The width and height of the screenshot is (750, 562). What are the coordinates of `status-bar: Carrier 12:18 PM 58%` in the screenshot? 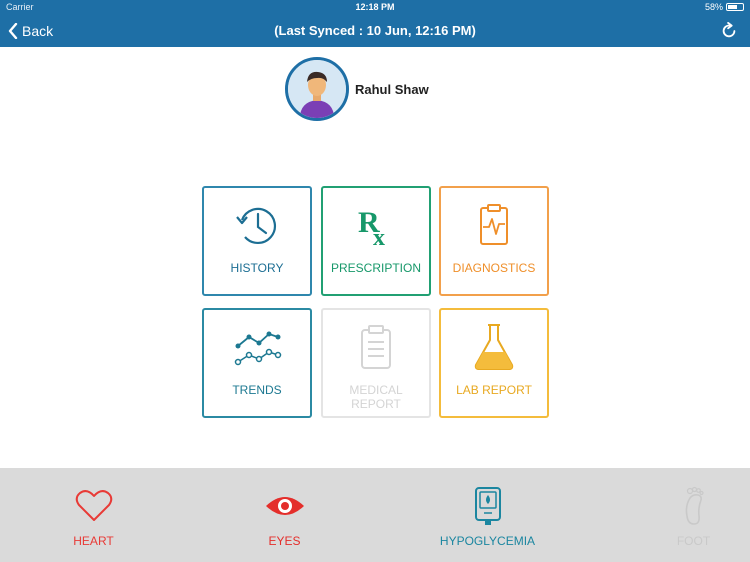 It's located at (375, 7).